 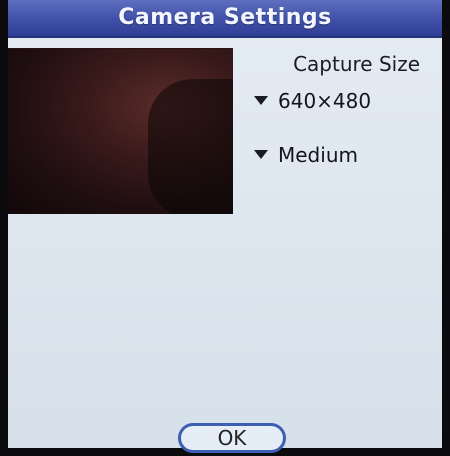 I want to click on bezel-right, so click(x=446, y=228).